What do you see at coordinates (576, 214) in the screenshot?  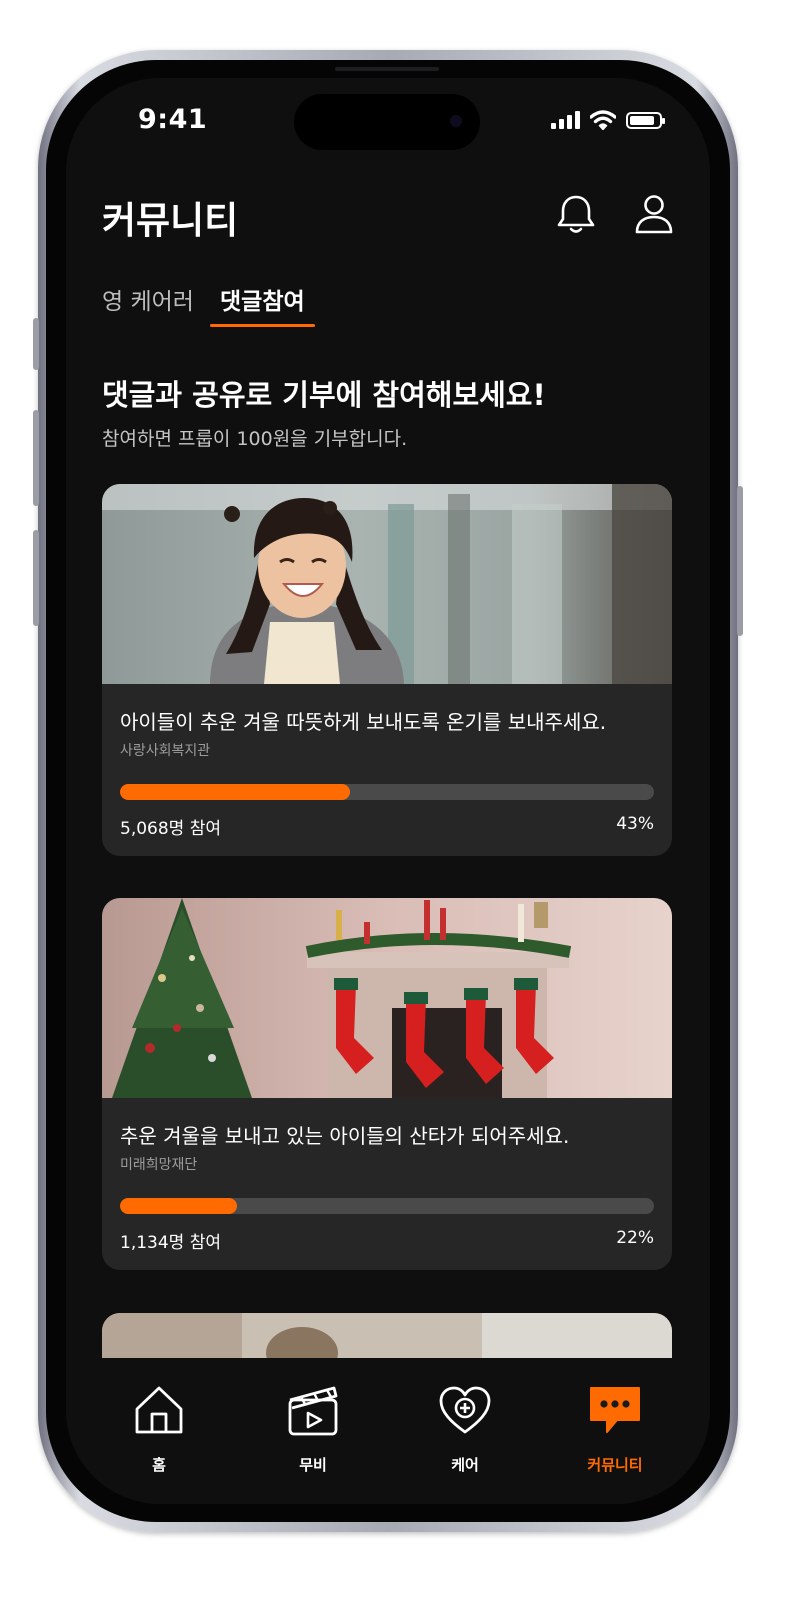 I see `bell-icon` at bounding box center [576, 214].